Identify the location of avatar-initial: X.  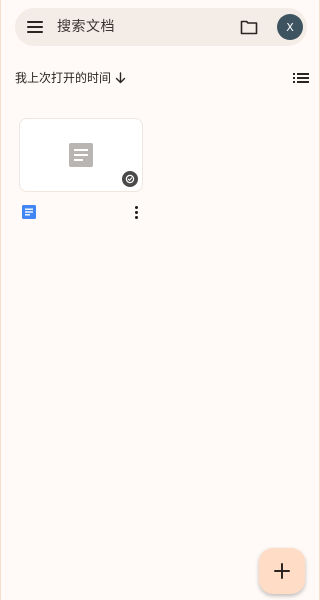
(290, 27).